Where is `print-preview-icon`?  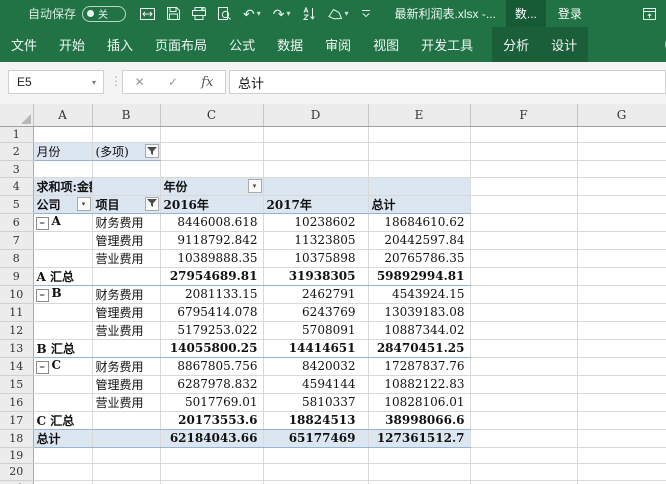
print-preview-icon is located at coordinates (224, 13).